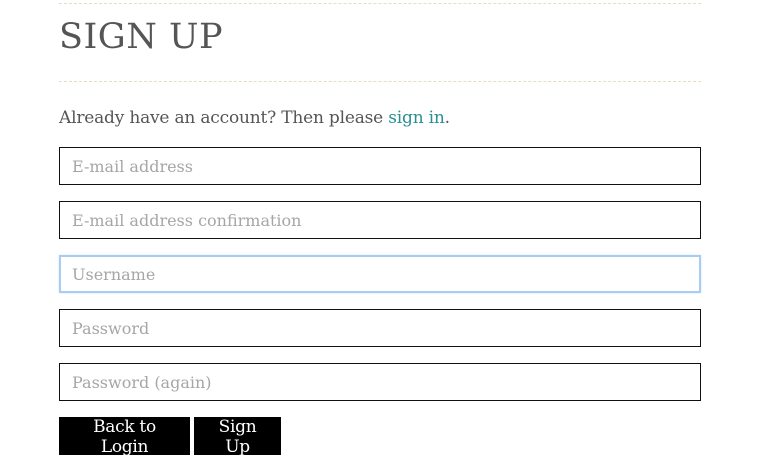 Image resolution: width=765 pixels, height=469 pixels. I want to click on signin-prompt-text: Already have an account? Then please, so click(221, 118).